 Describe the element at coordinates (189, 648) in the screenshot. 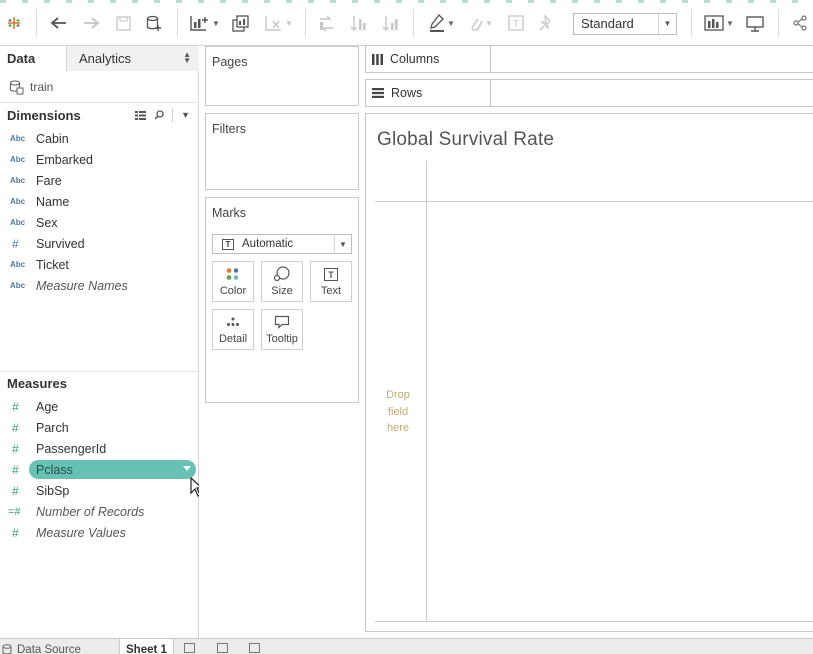

I see `new-worksheet-icon` at that location.